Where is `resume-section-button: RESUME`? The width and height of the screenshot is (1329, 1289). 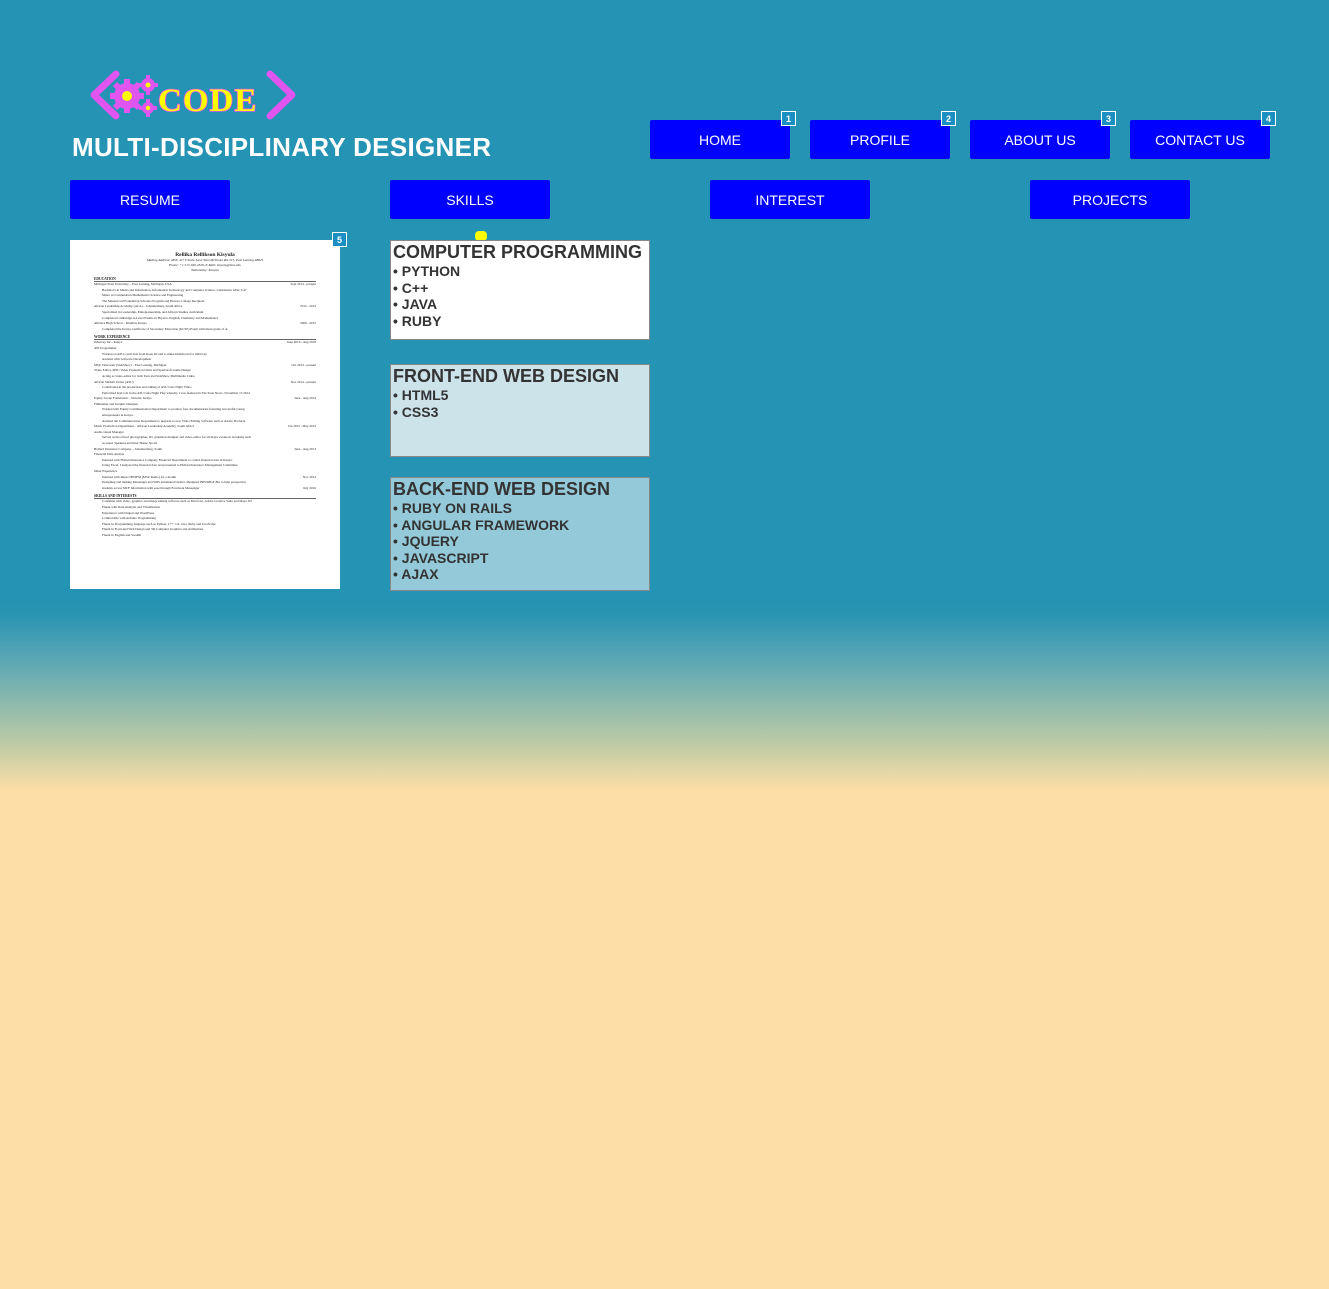 resume-section-button: RESUME is located at coordinates (150, 199).